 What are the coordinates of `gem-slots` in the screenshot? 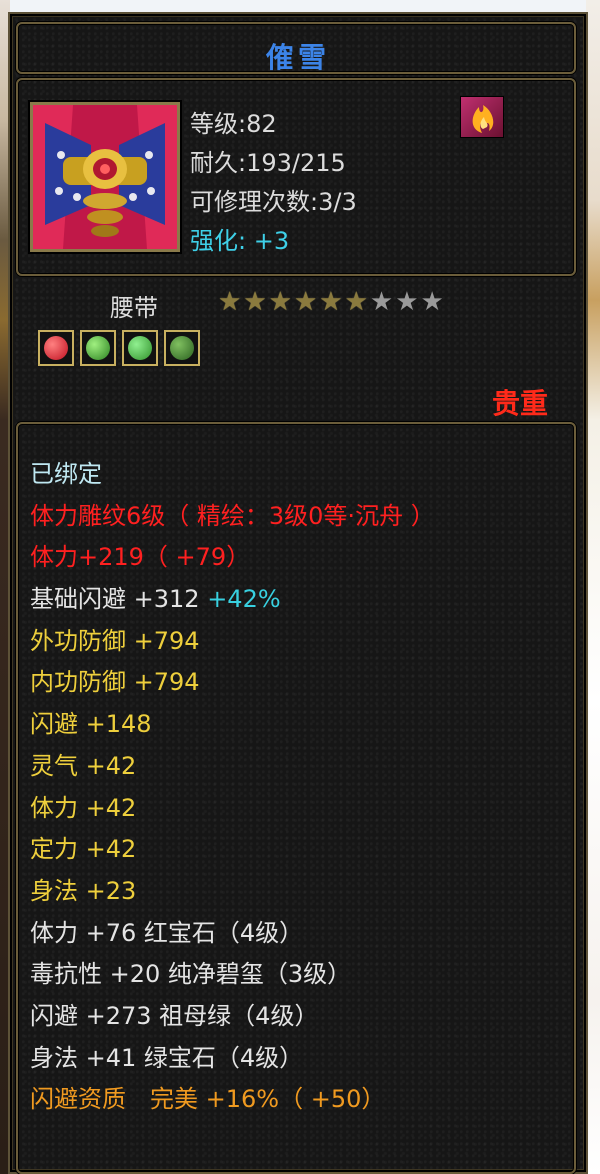 It's located at (119, 348).